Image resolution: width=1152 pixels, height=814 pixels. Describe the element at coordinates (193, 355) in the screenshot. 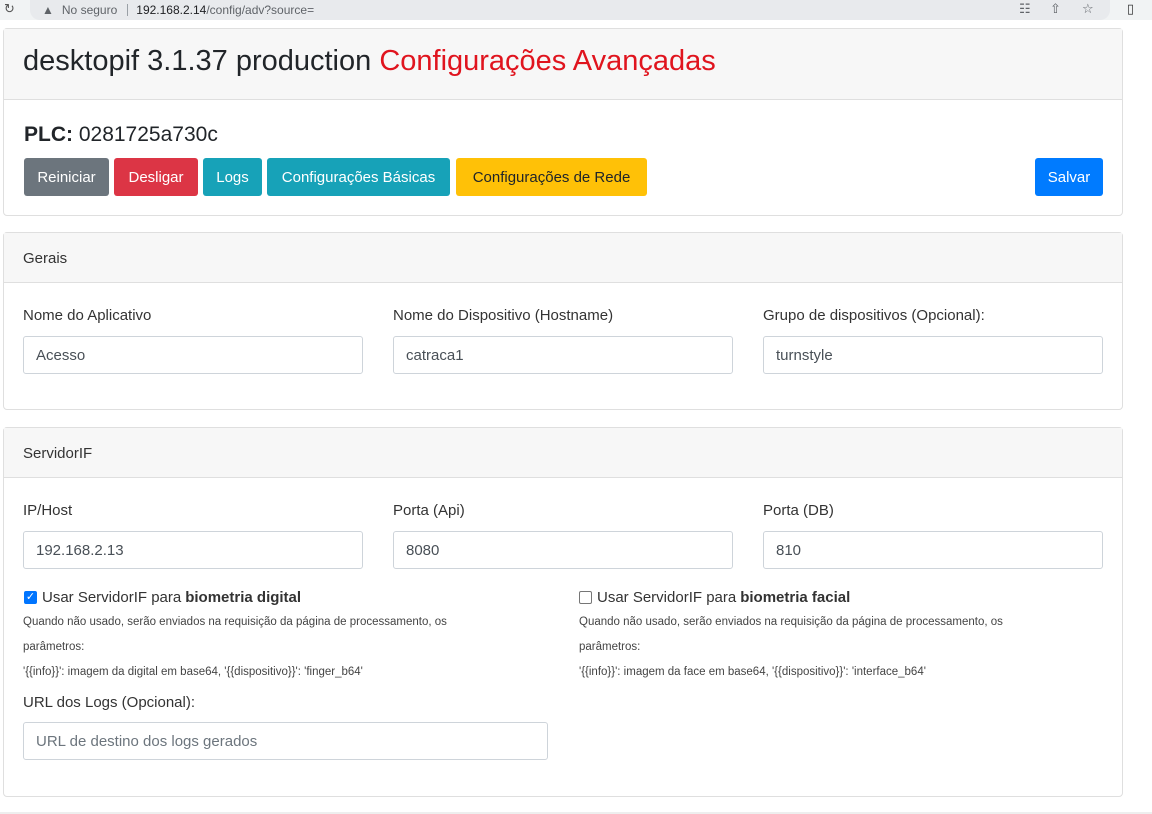

I see `app-name-input` at that location.